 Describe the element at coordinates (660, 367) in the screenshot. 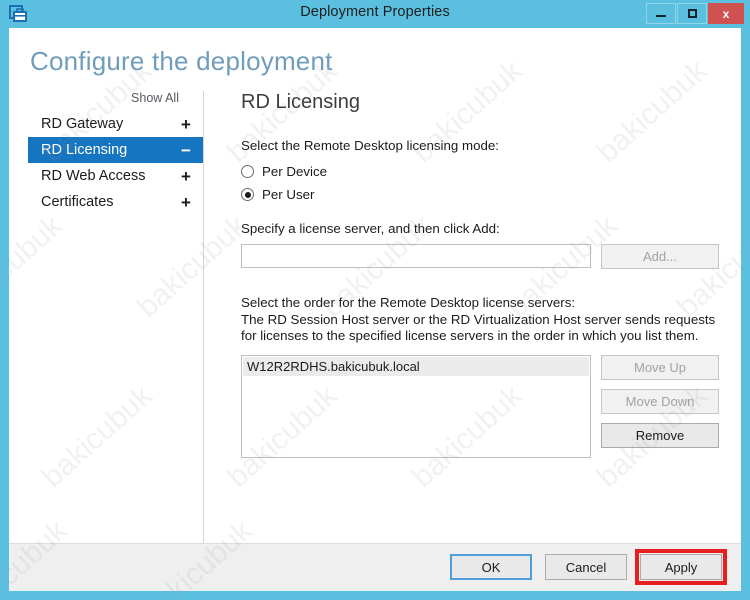

I see `move-up-button: Move Up` at that location.